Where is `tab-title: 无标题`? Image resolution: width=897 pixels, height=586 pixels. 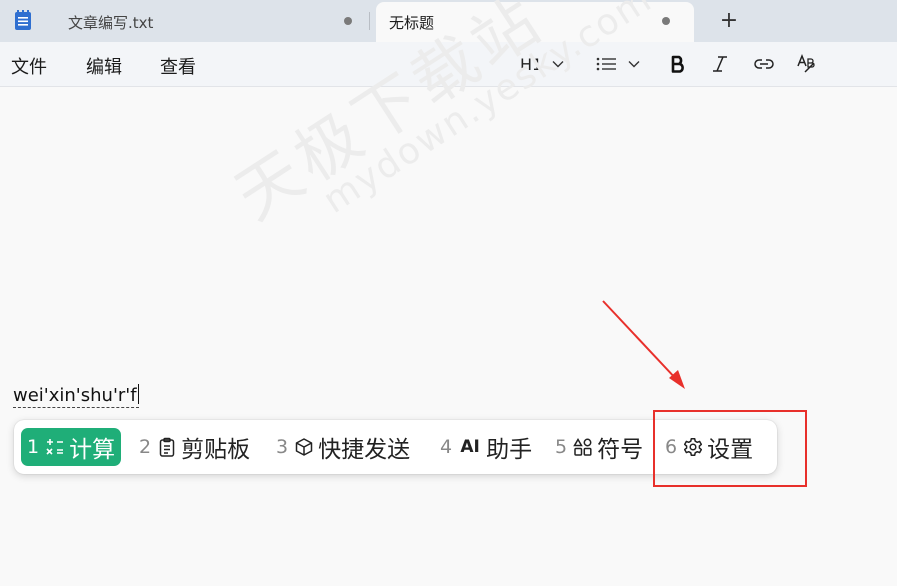
tab-title: 无标题 is located at coordinates (412, 23).